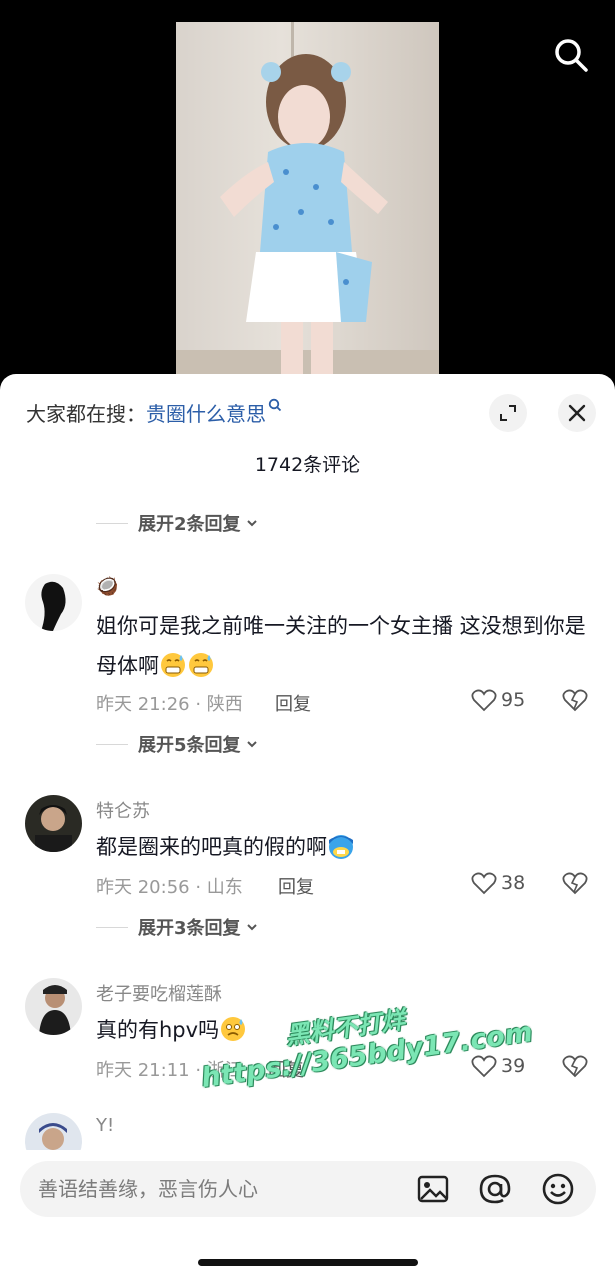 The image size is (615, 1280). Describe the element at coordinates (169, 887) in the screenshot. I see `comment-time-location: 昨天 20:56 · 山东` at that location.